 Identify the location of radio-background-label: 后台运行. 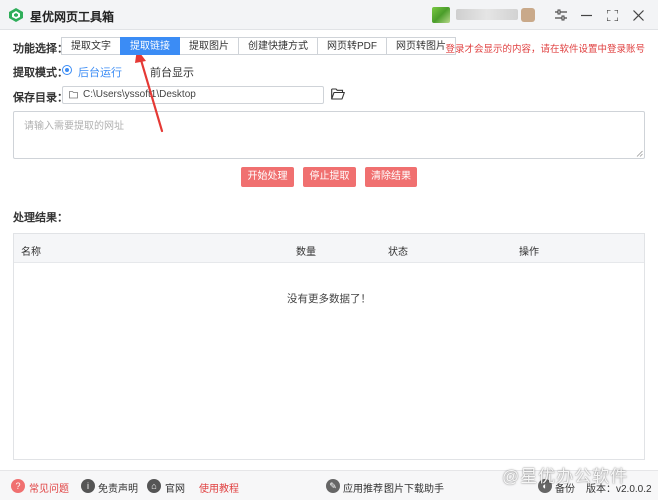
(100, 72).